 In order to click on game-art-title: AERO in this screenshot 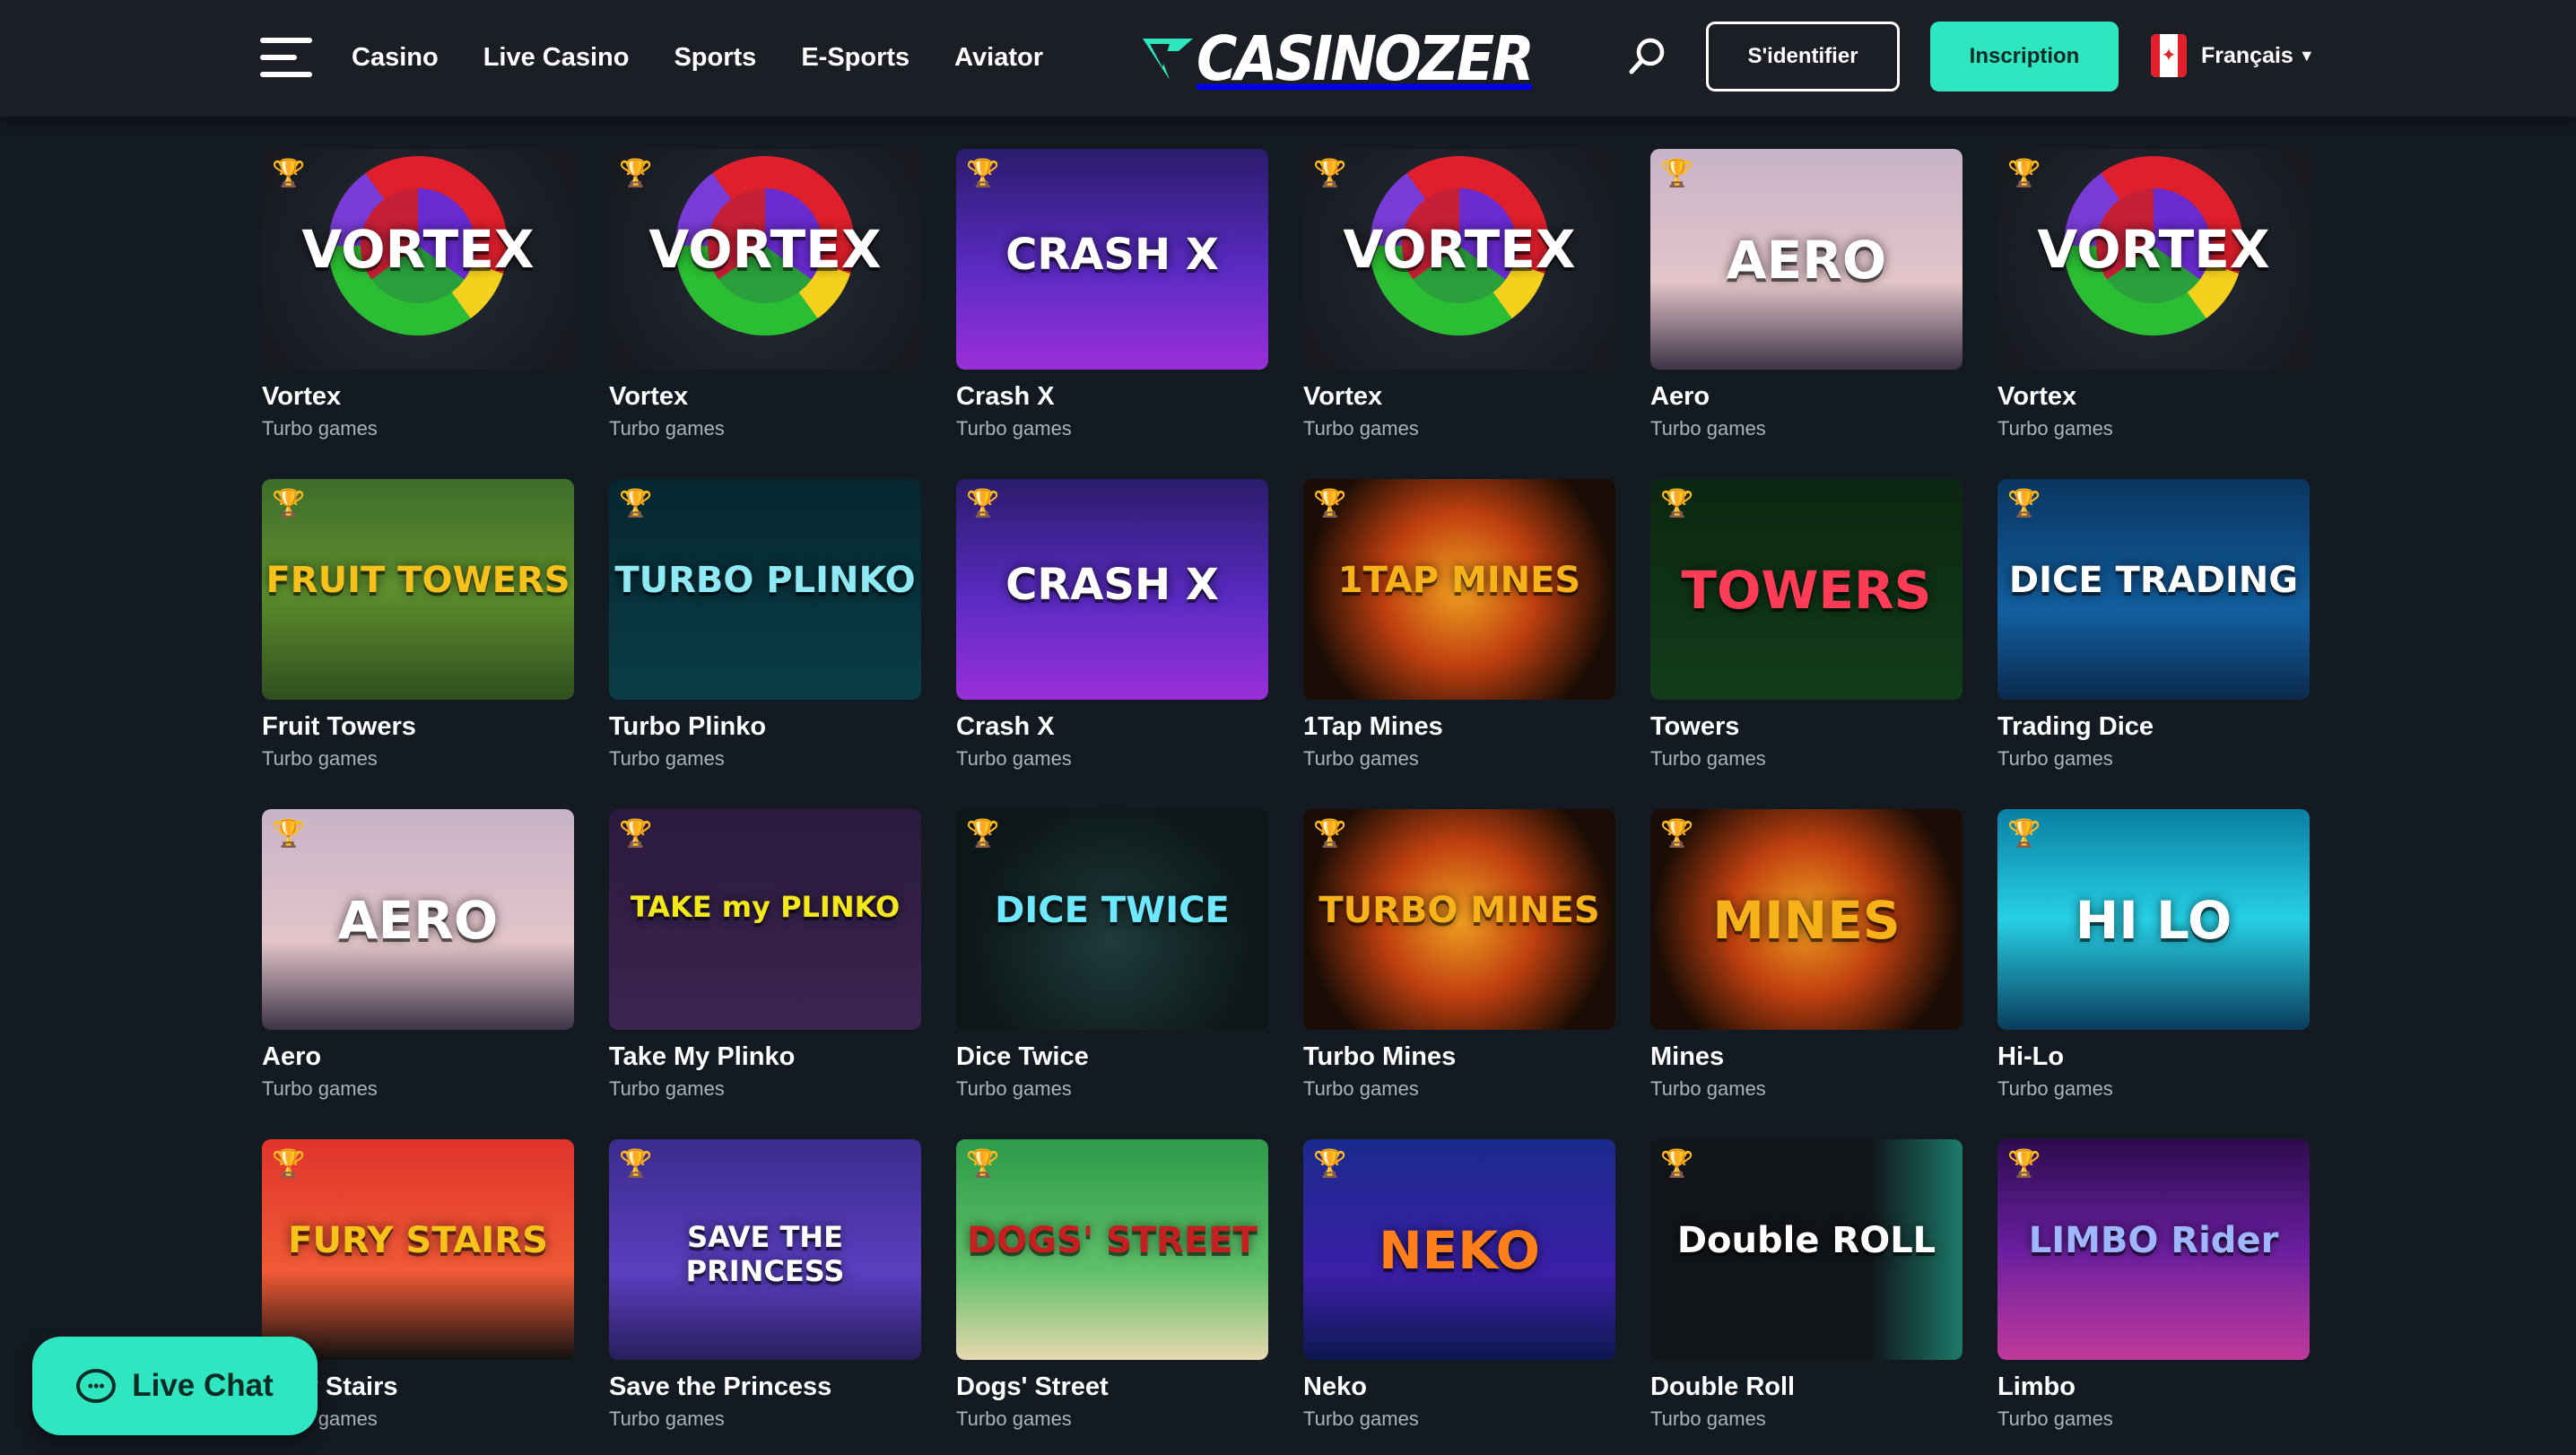, I will do `click(418, 920)`.